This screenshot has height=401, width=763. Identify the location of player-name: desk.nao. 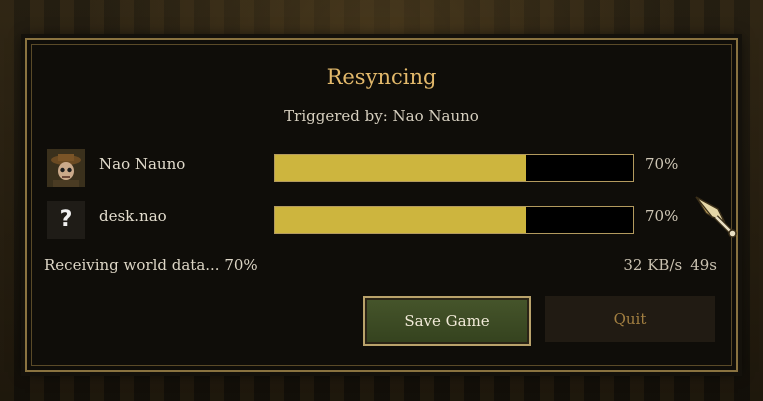
(133, 216).